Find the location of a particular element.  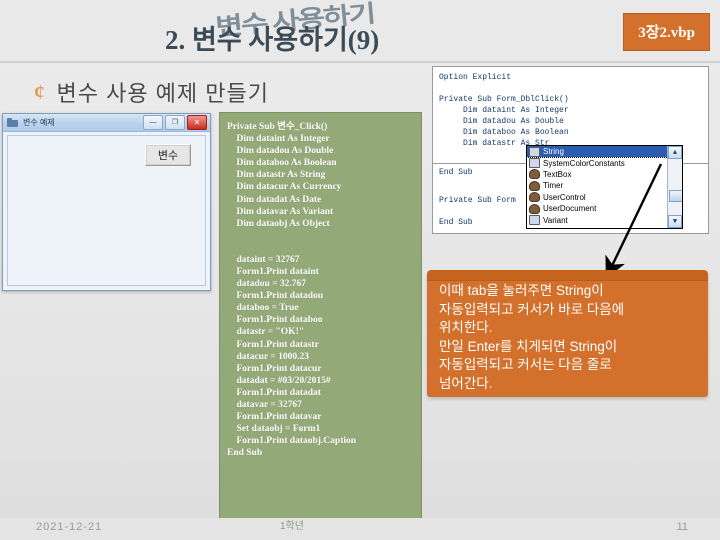

code-line: Private Sub 변수_Click() is located at coordinates (277, 127).